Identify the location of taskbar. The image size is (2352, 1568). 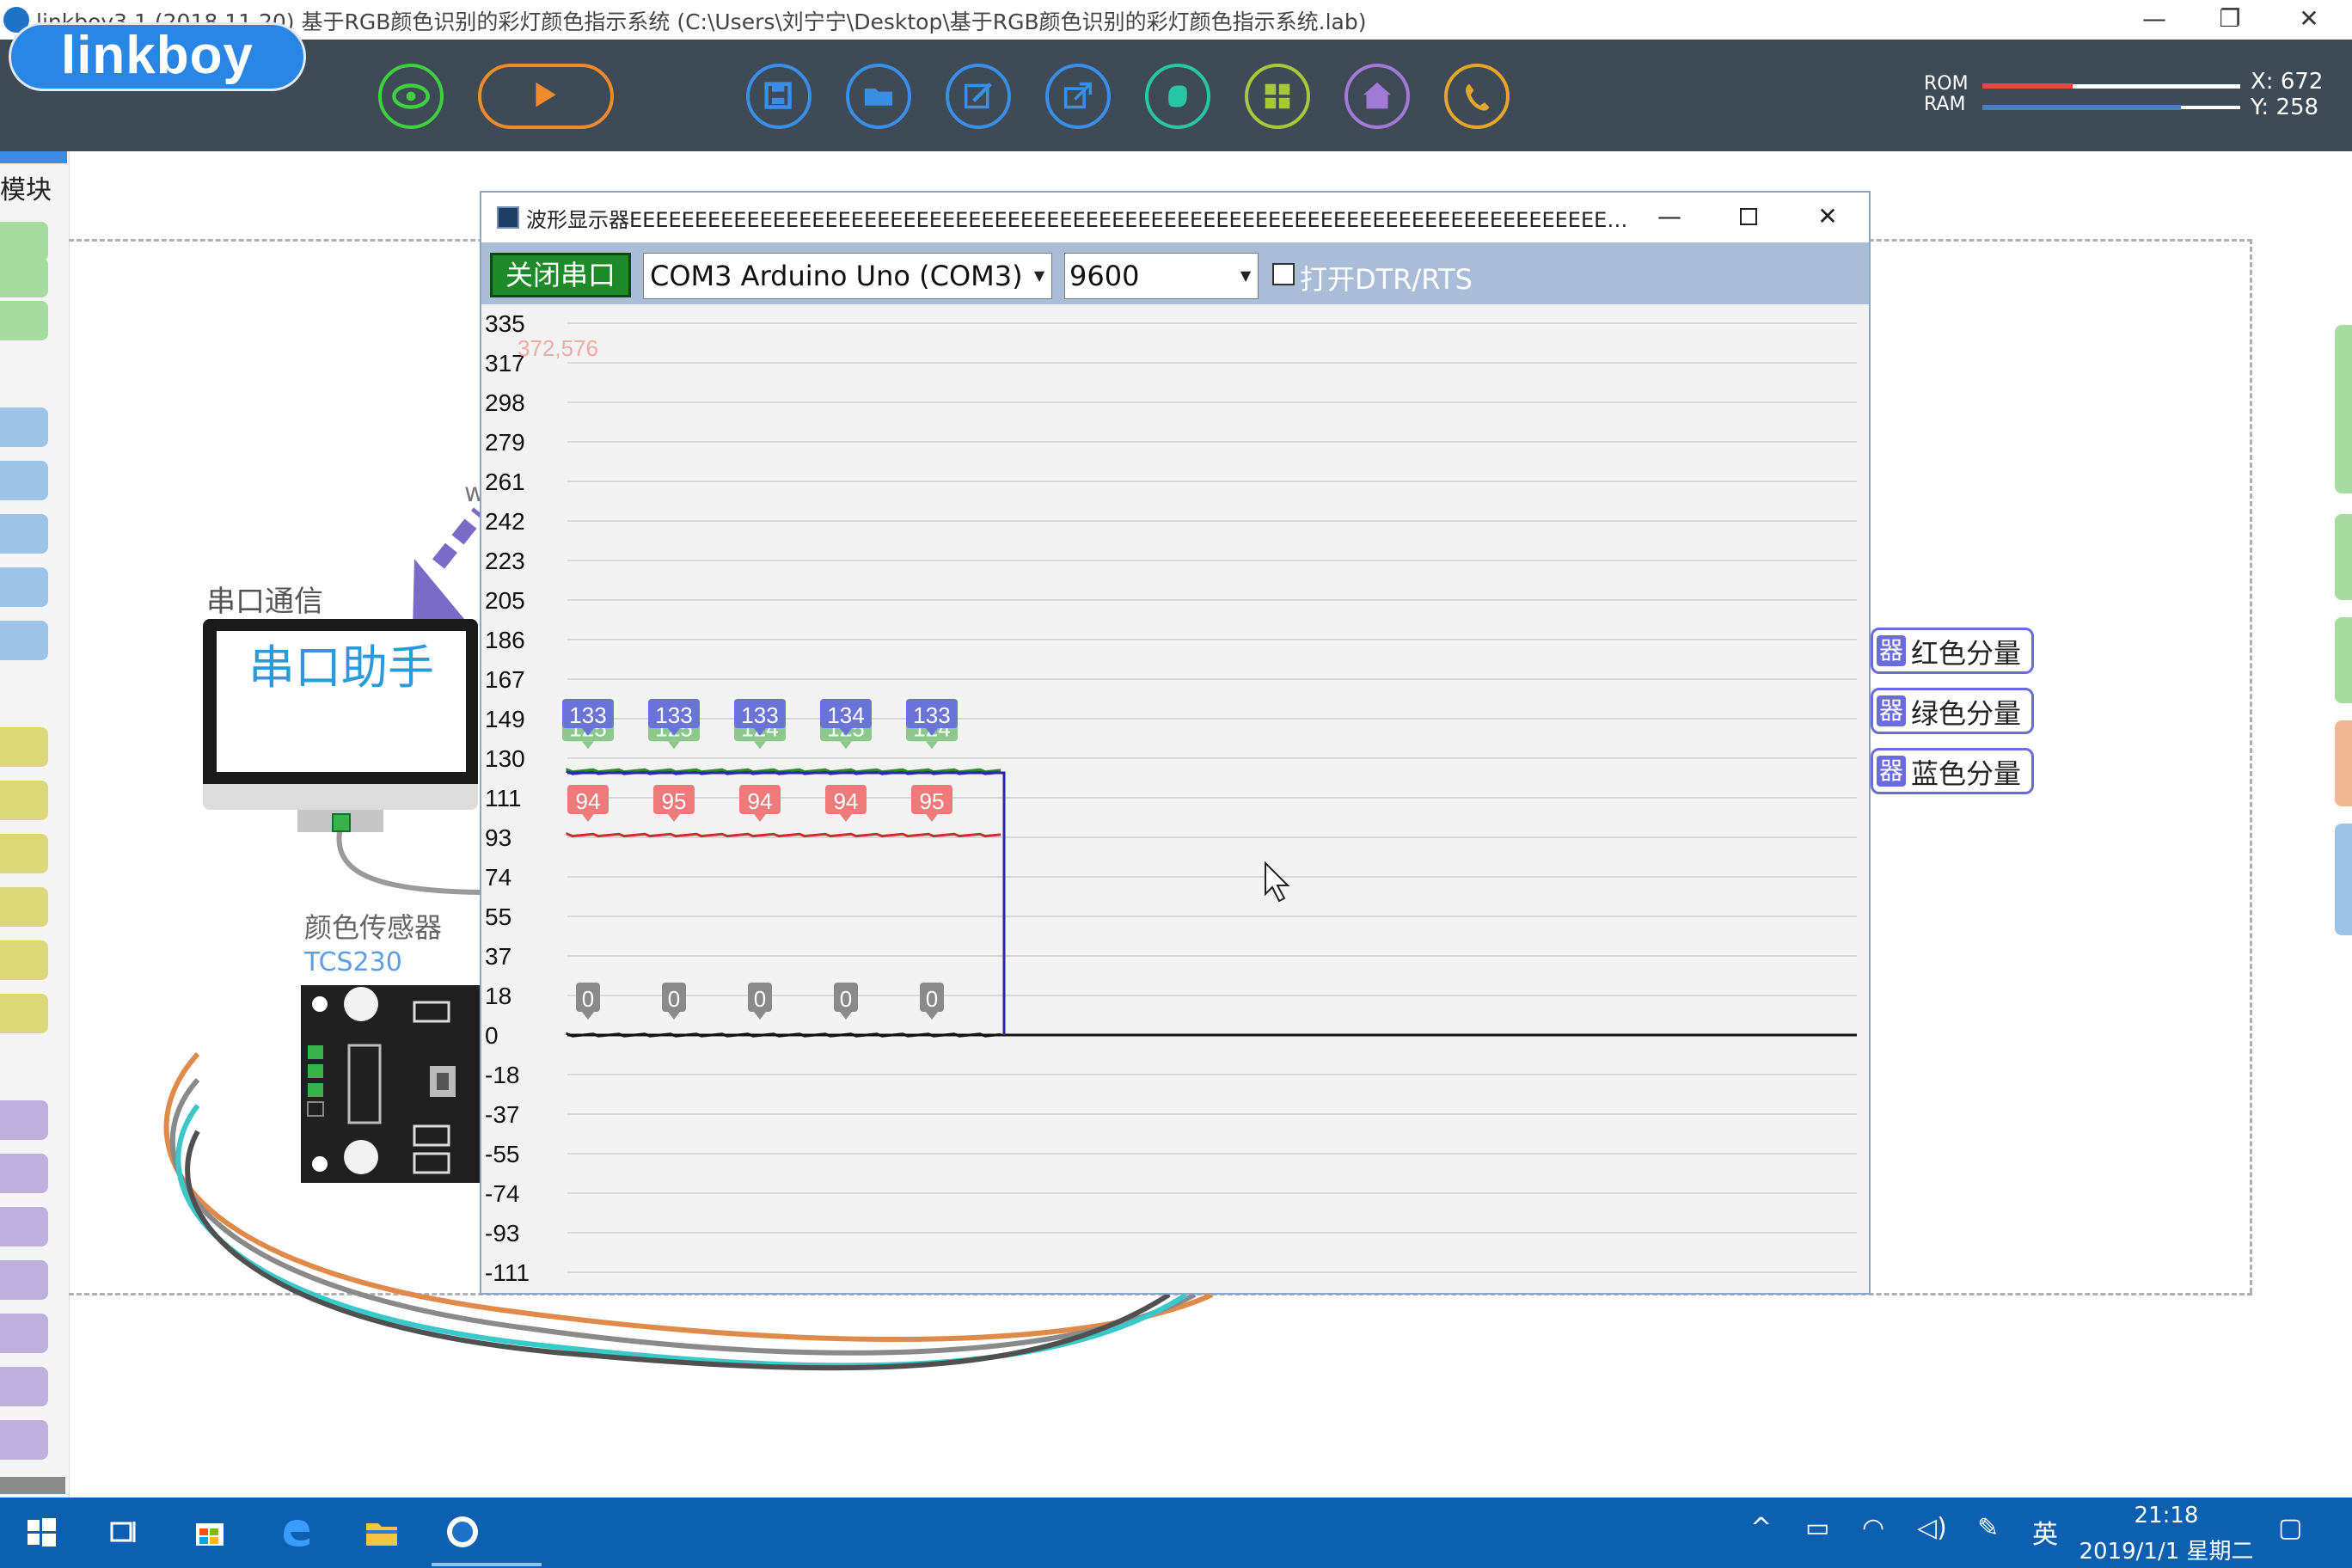
(1176, 1533).